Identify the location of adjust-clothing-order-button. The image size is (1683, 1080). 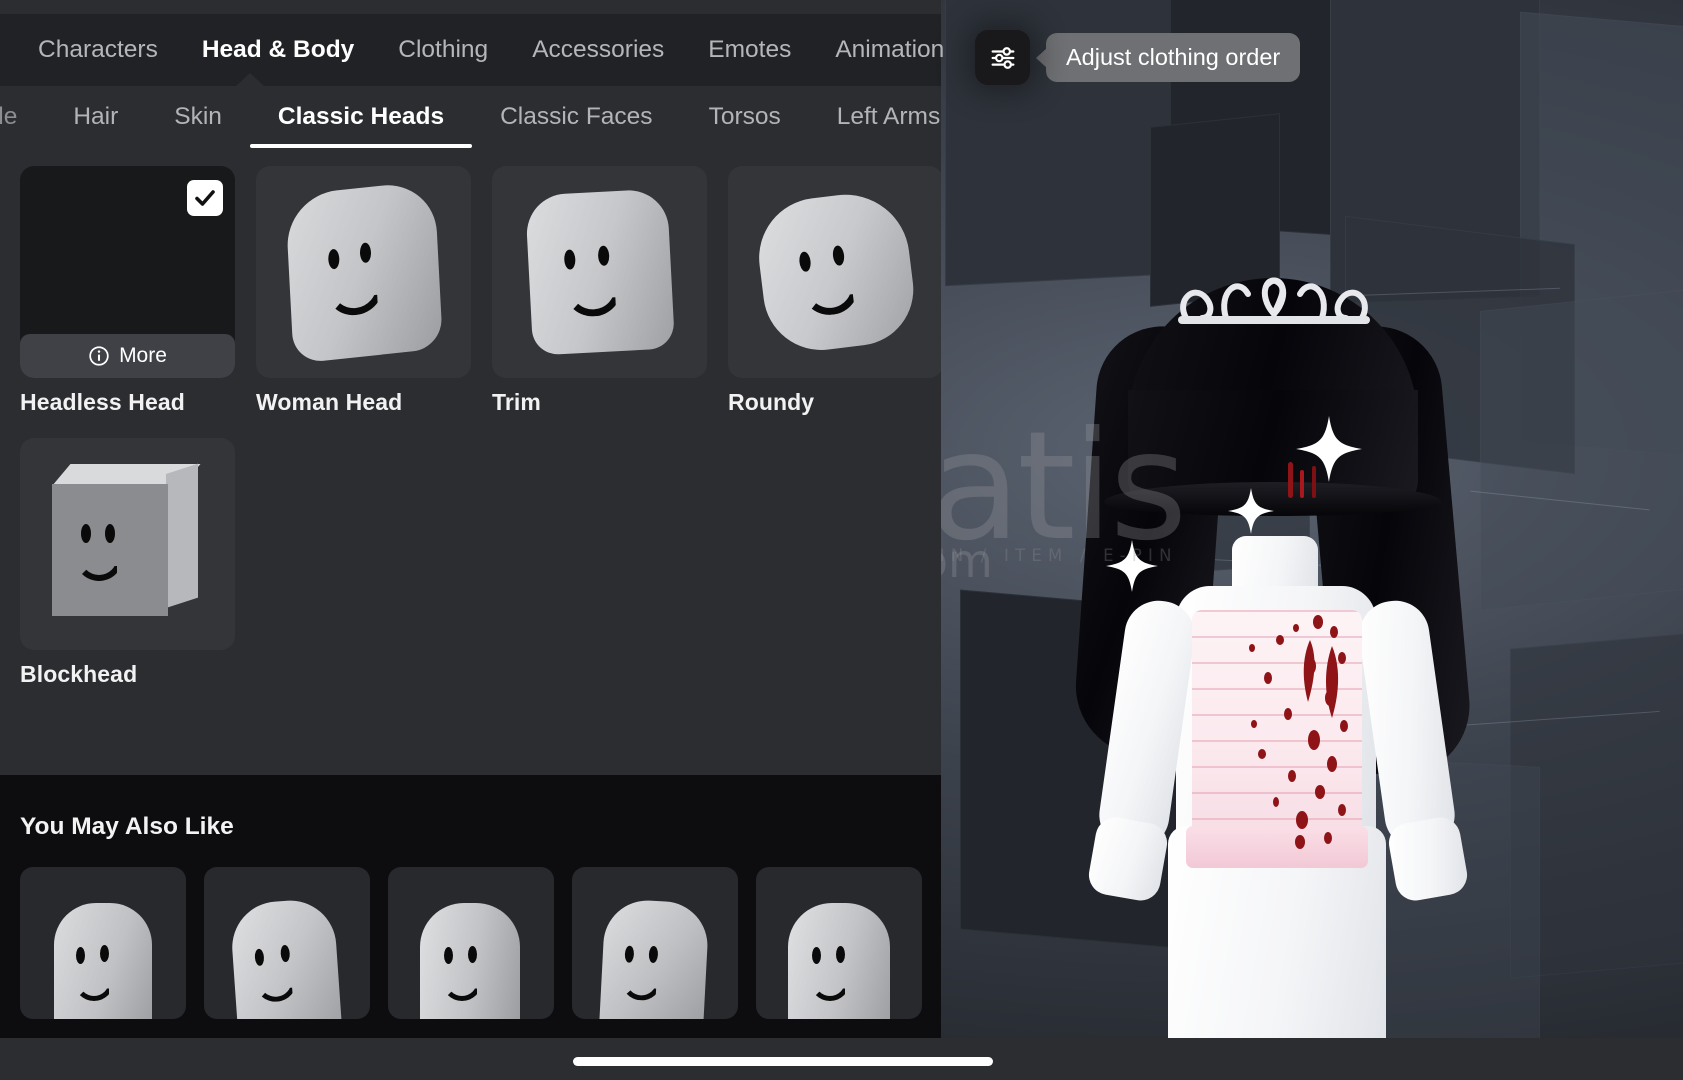
(1002, 57).